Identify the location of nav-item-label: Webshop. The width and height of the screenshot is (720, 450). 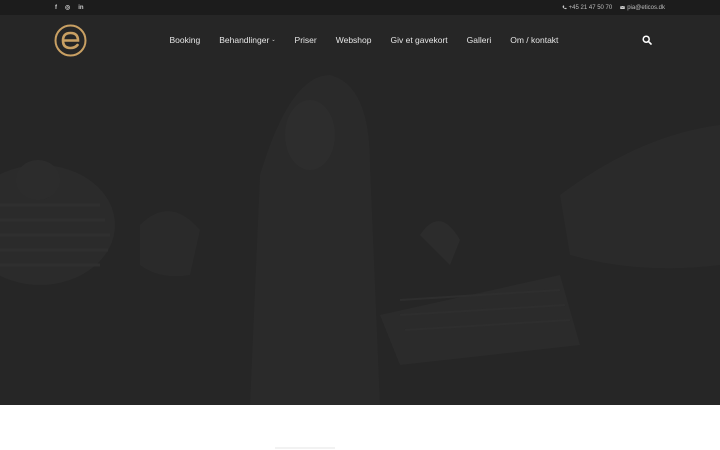
(353, 40).